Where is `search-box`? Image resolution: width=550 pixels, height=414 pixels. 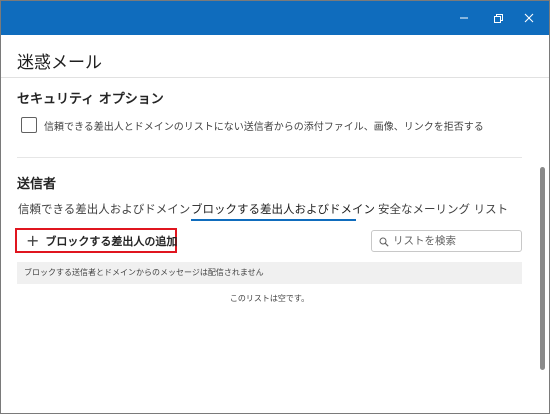
search-box is located at coordinates (446, 241).